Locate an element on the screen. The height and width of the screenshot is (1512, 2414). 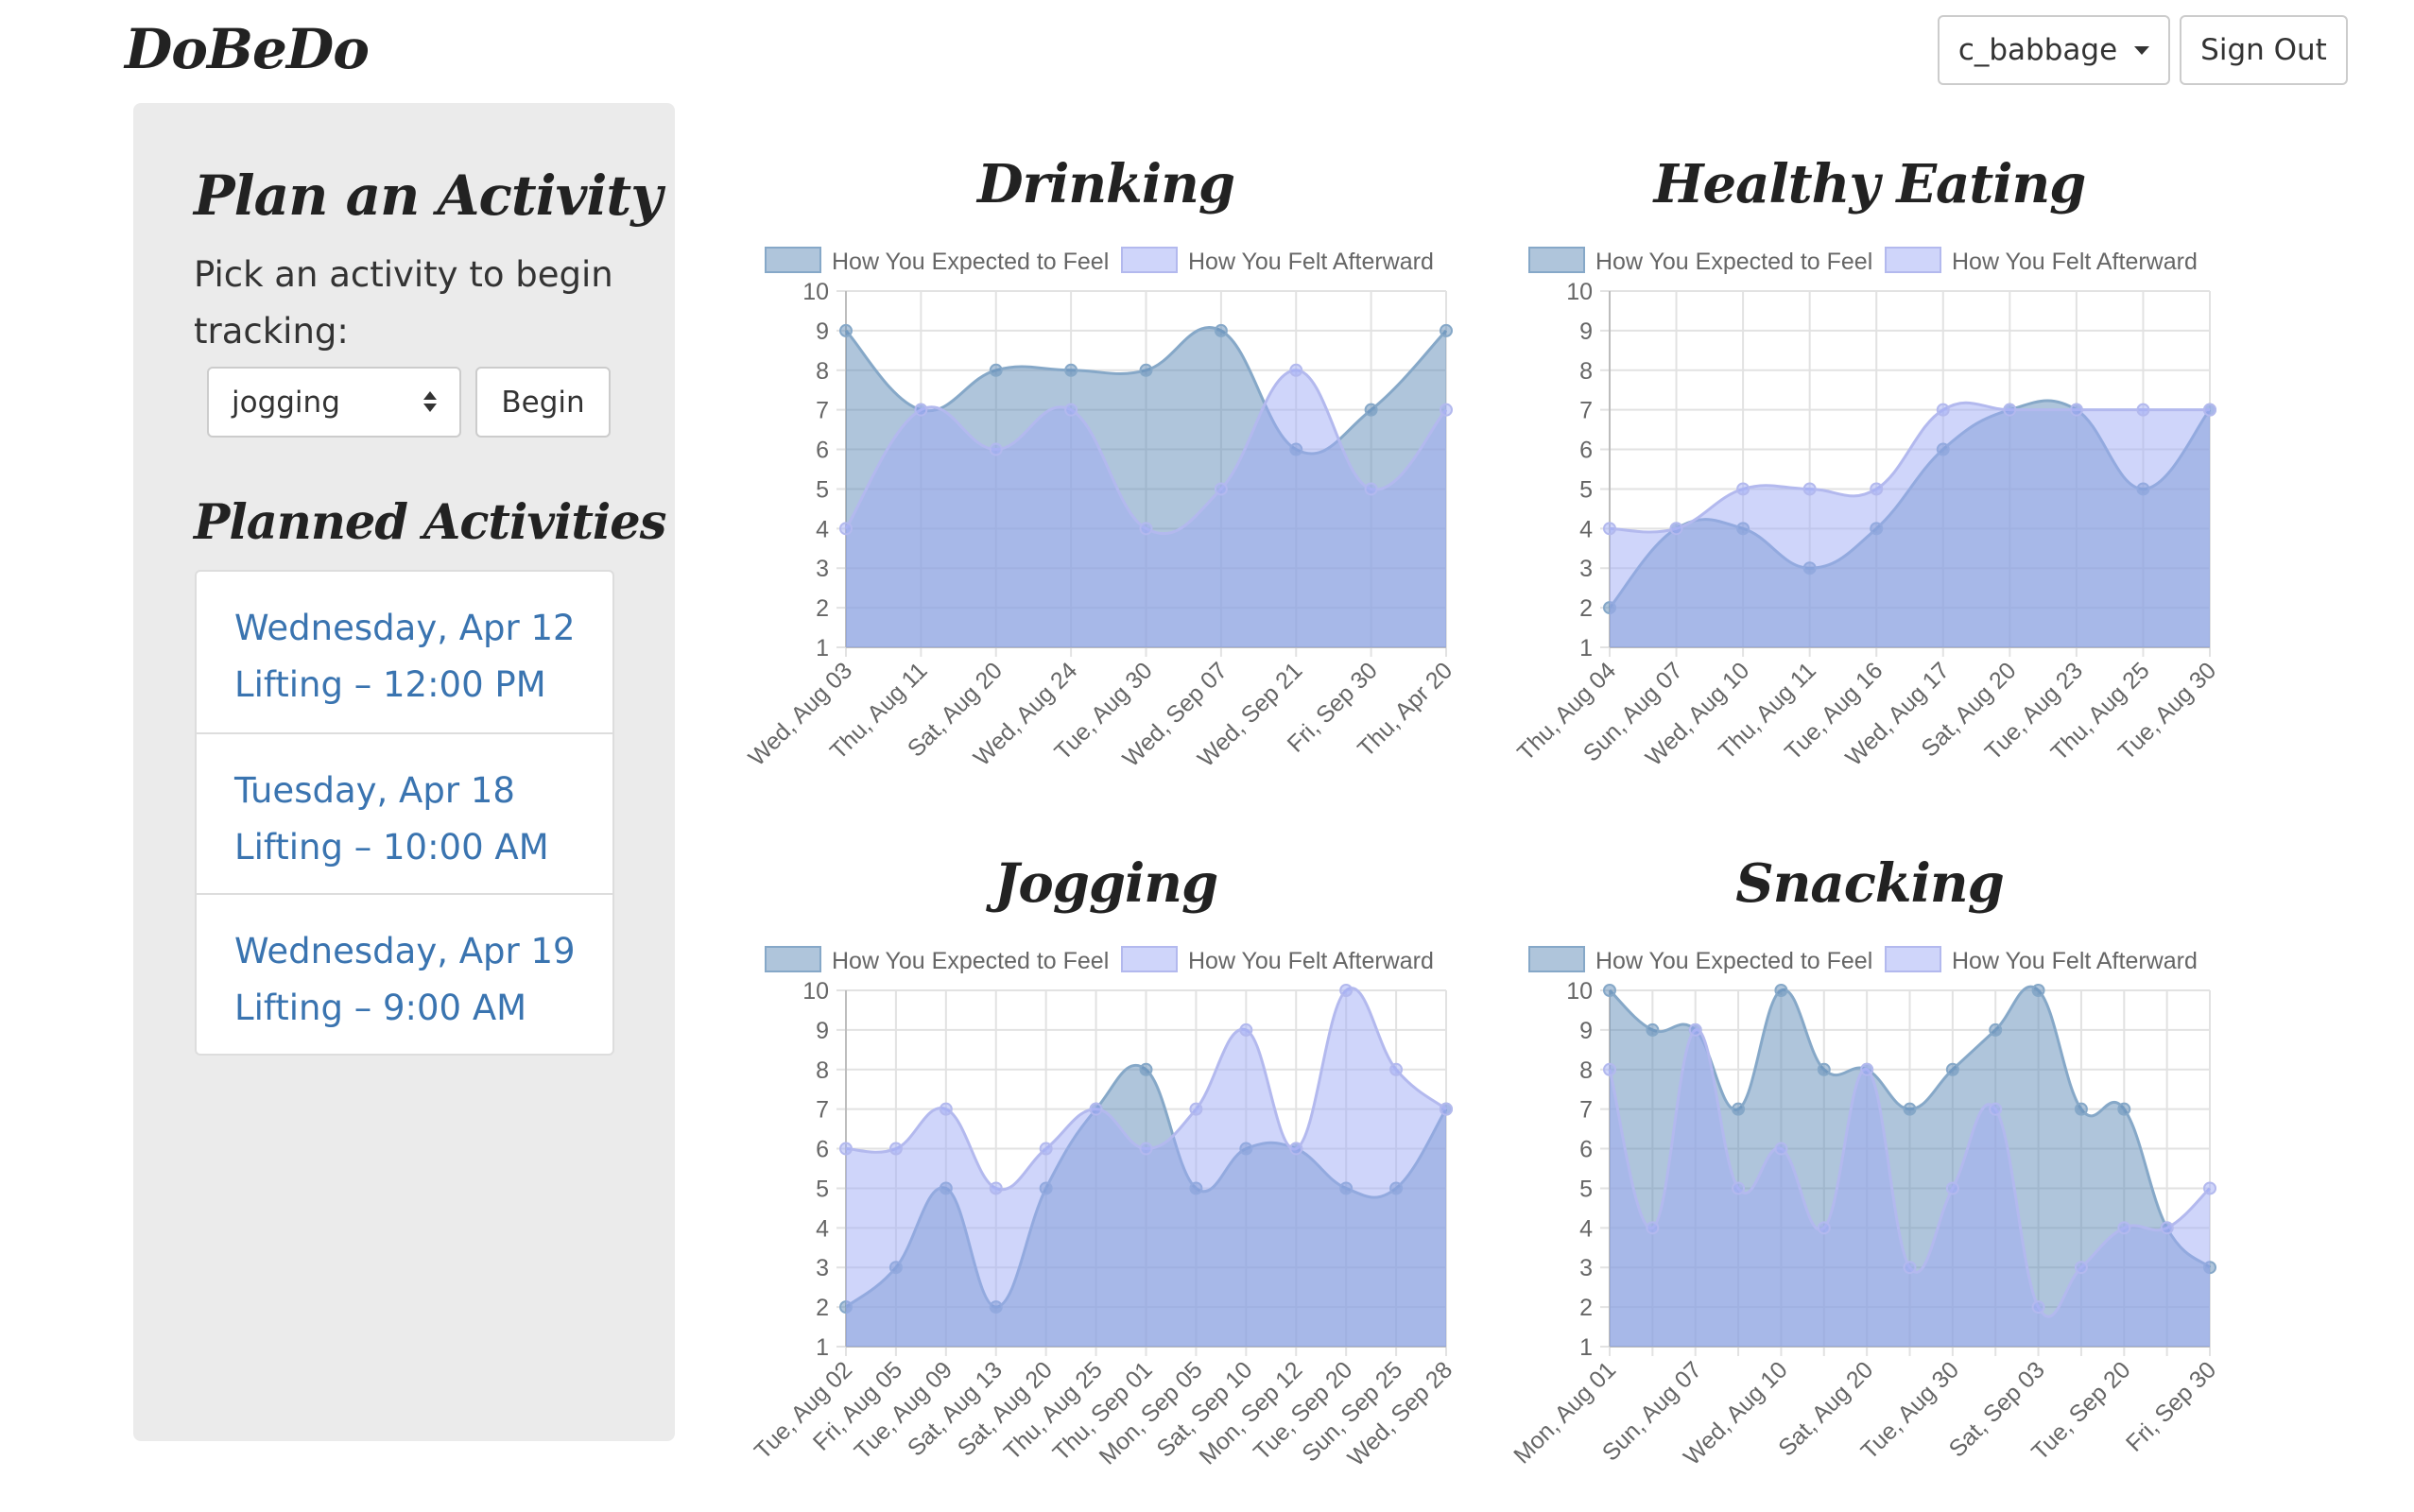
y-tick-label: 1 is located at coordinates (822, 1347).